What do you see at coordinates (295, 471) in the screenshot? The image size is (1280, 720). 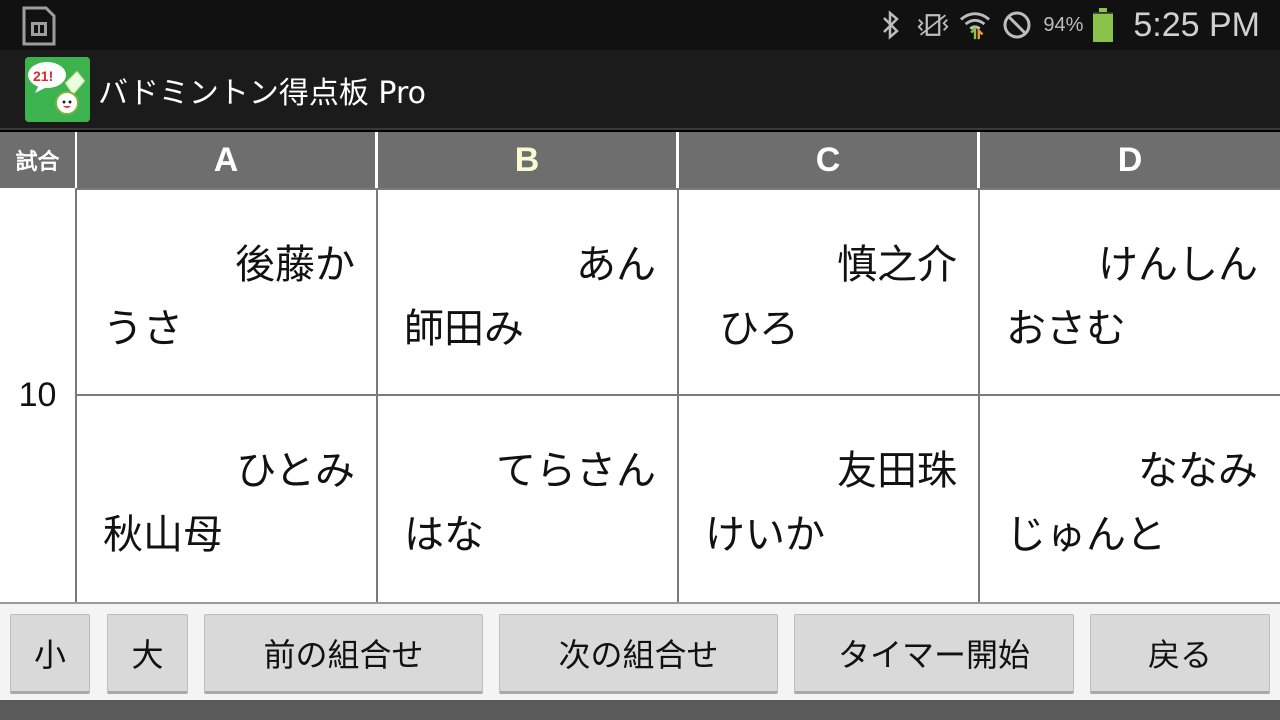 I see `player-name: ひとみ` at bounding box center [295, 471].